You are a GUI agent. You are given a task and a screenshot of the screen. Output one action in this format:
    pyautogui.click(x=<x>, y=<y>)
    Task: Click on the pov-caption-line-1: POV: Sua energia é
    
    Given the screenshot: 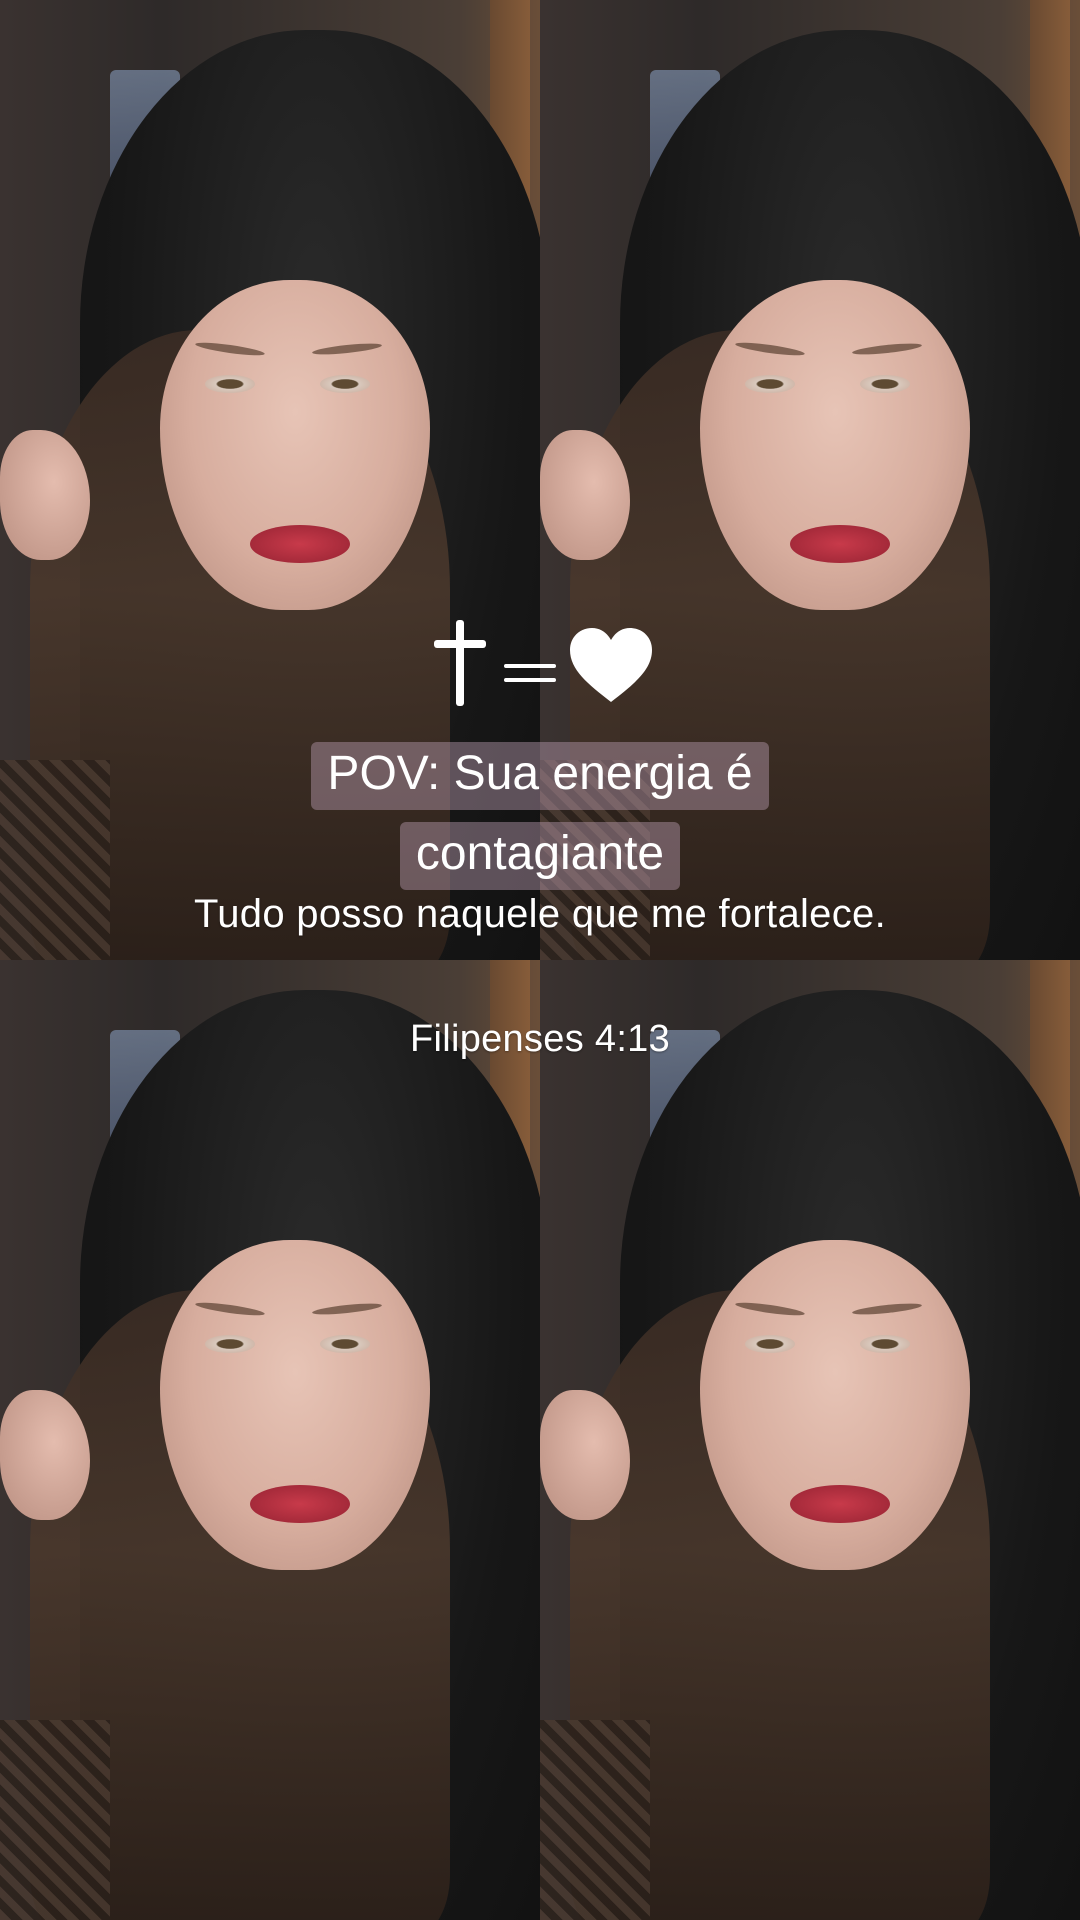 What is the action you would take?
    pyautogui.click(x=540, y=776)
    